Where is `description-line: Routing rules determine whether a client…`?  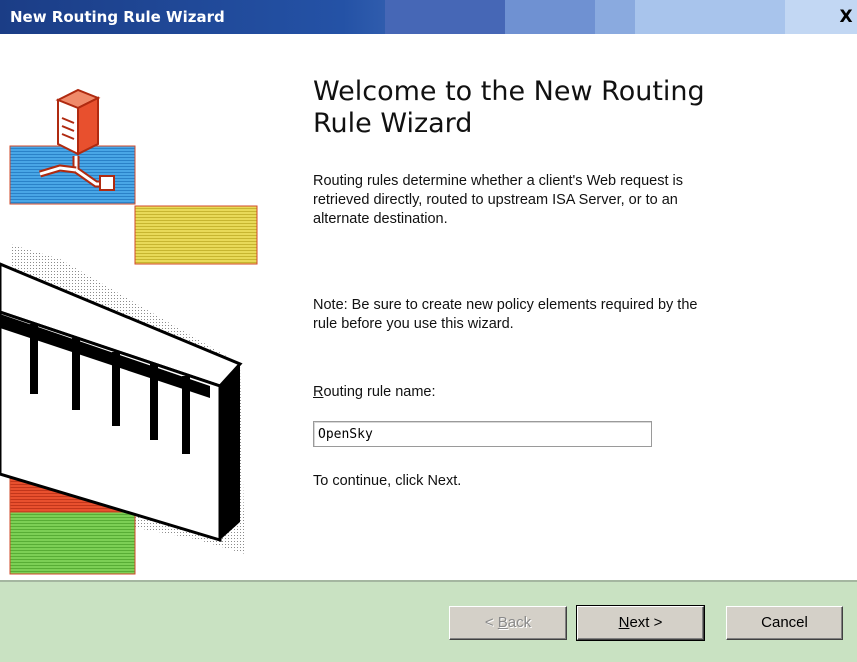 description-line: Routing rules determine whether a client… is located at coordinates (498, 181).